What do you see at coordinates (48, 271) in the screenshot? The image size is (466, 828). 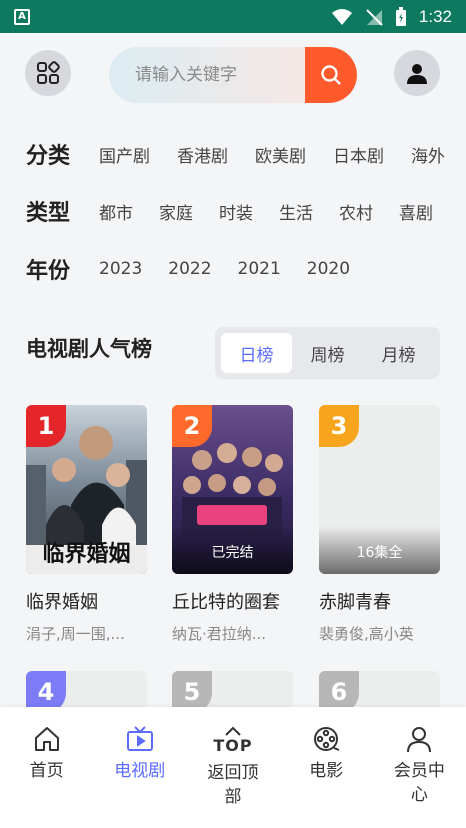 I see `filter-label: 年份` at bounding box center [48, 271].